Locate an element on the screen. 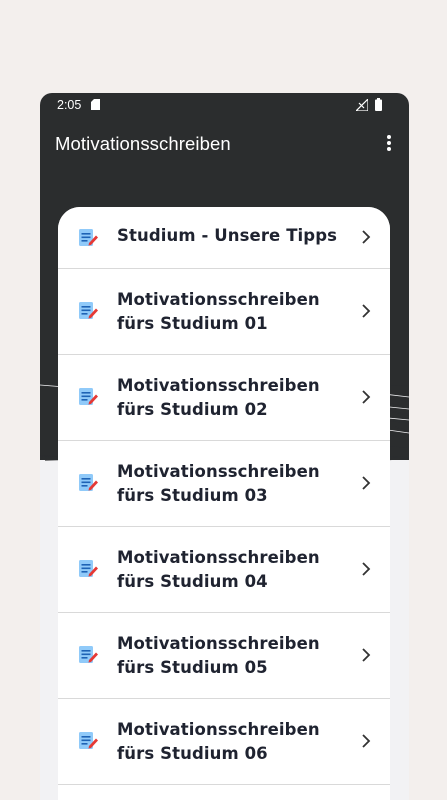  list-item-label: Motivationsschreiben fürs Studium 05 is located at coordinates (218, 655).